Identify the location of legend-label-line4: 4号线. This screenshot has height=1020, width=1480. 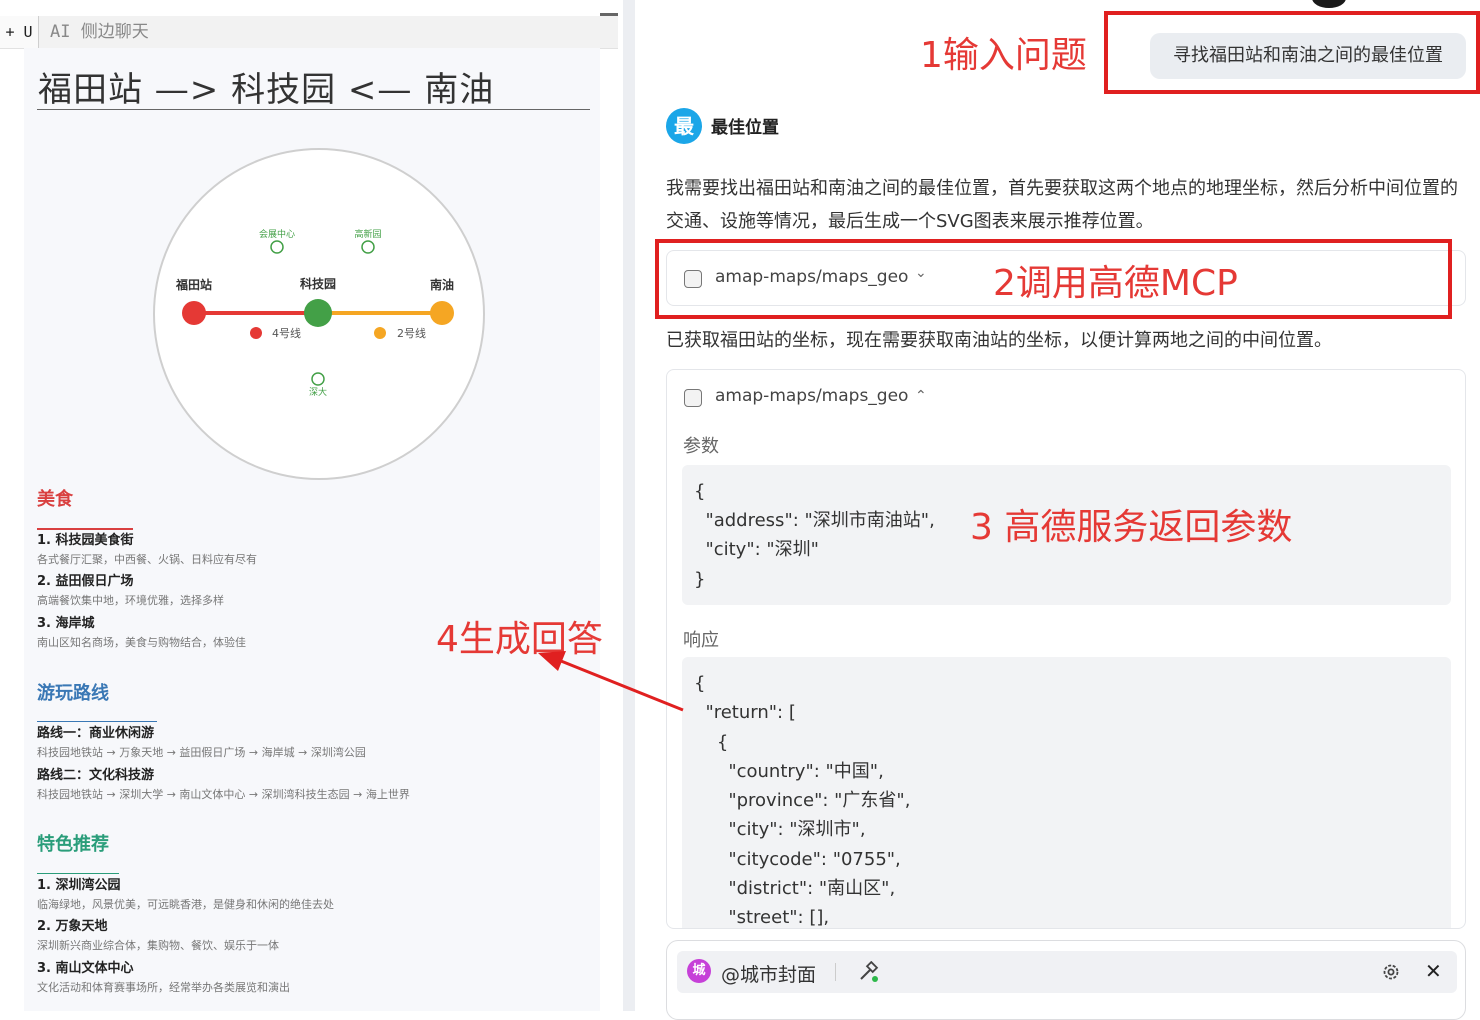
(286, 333).